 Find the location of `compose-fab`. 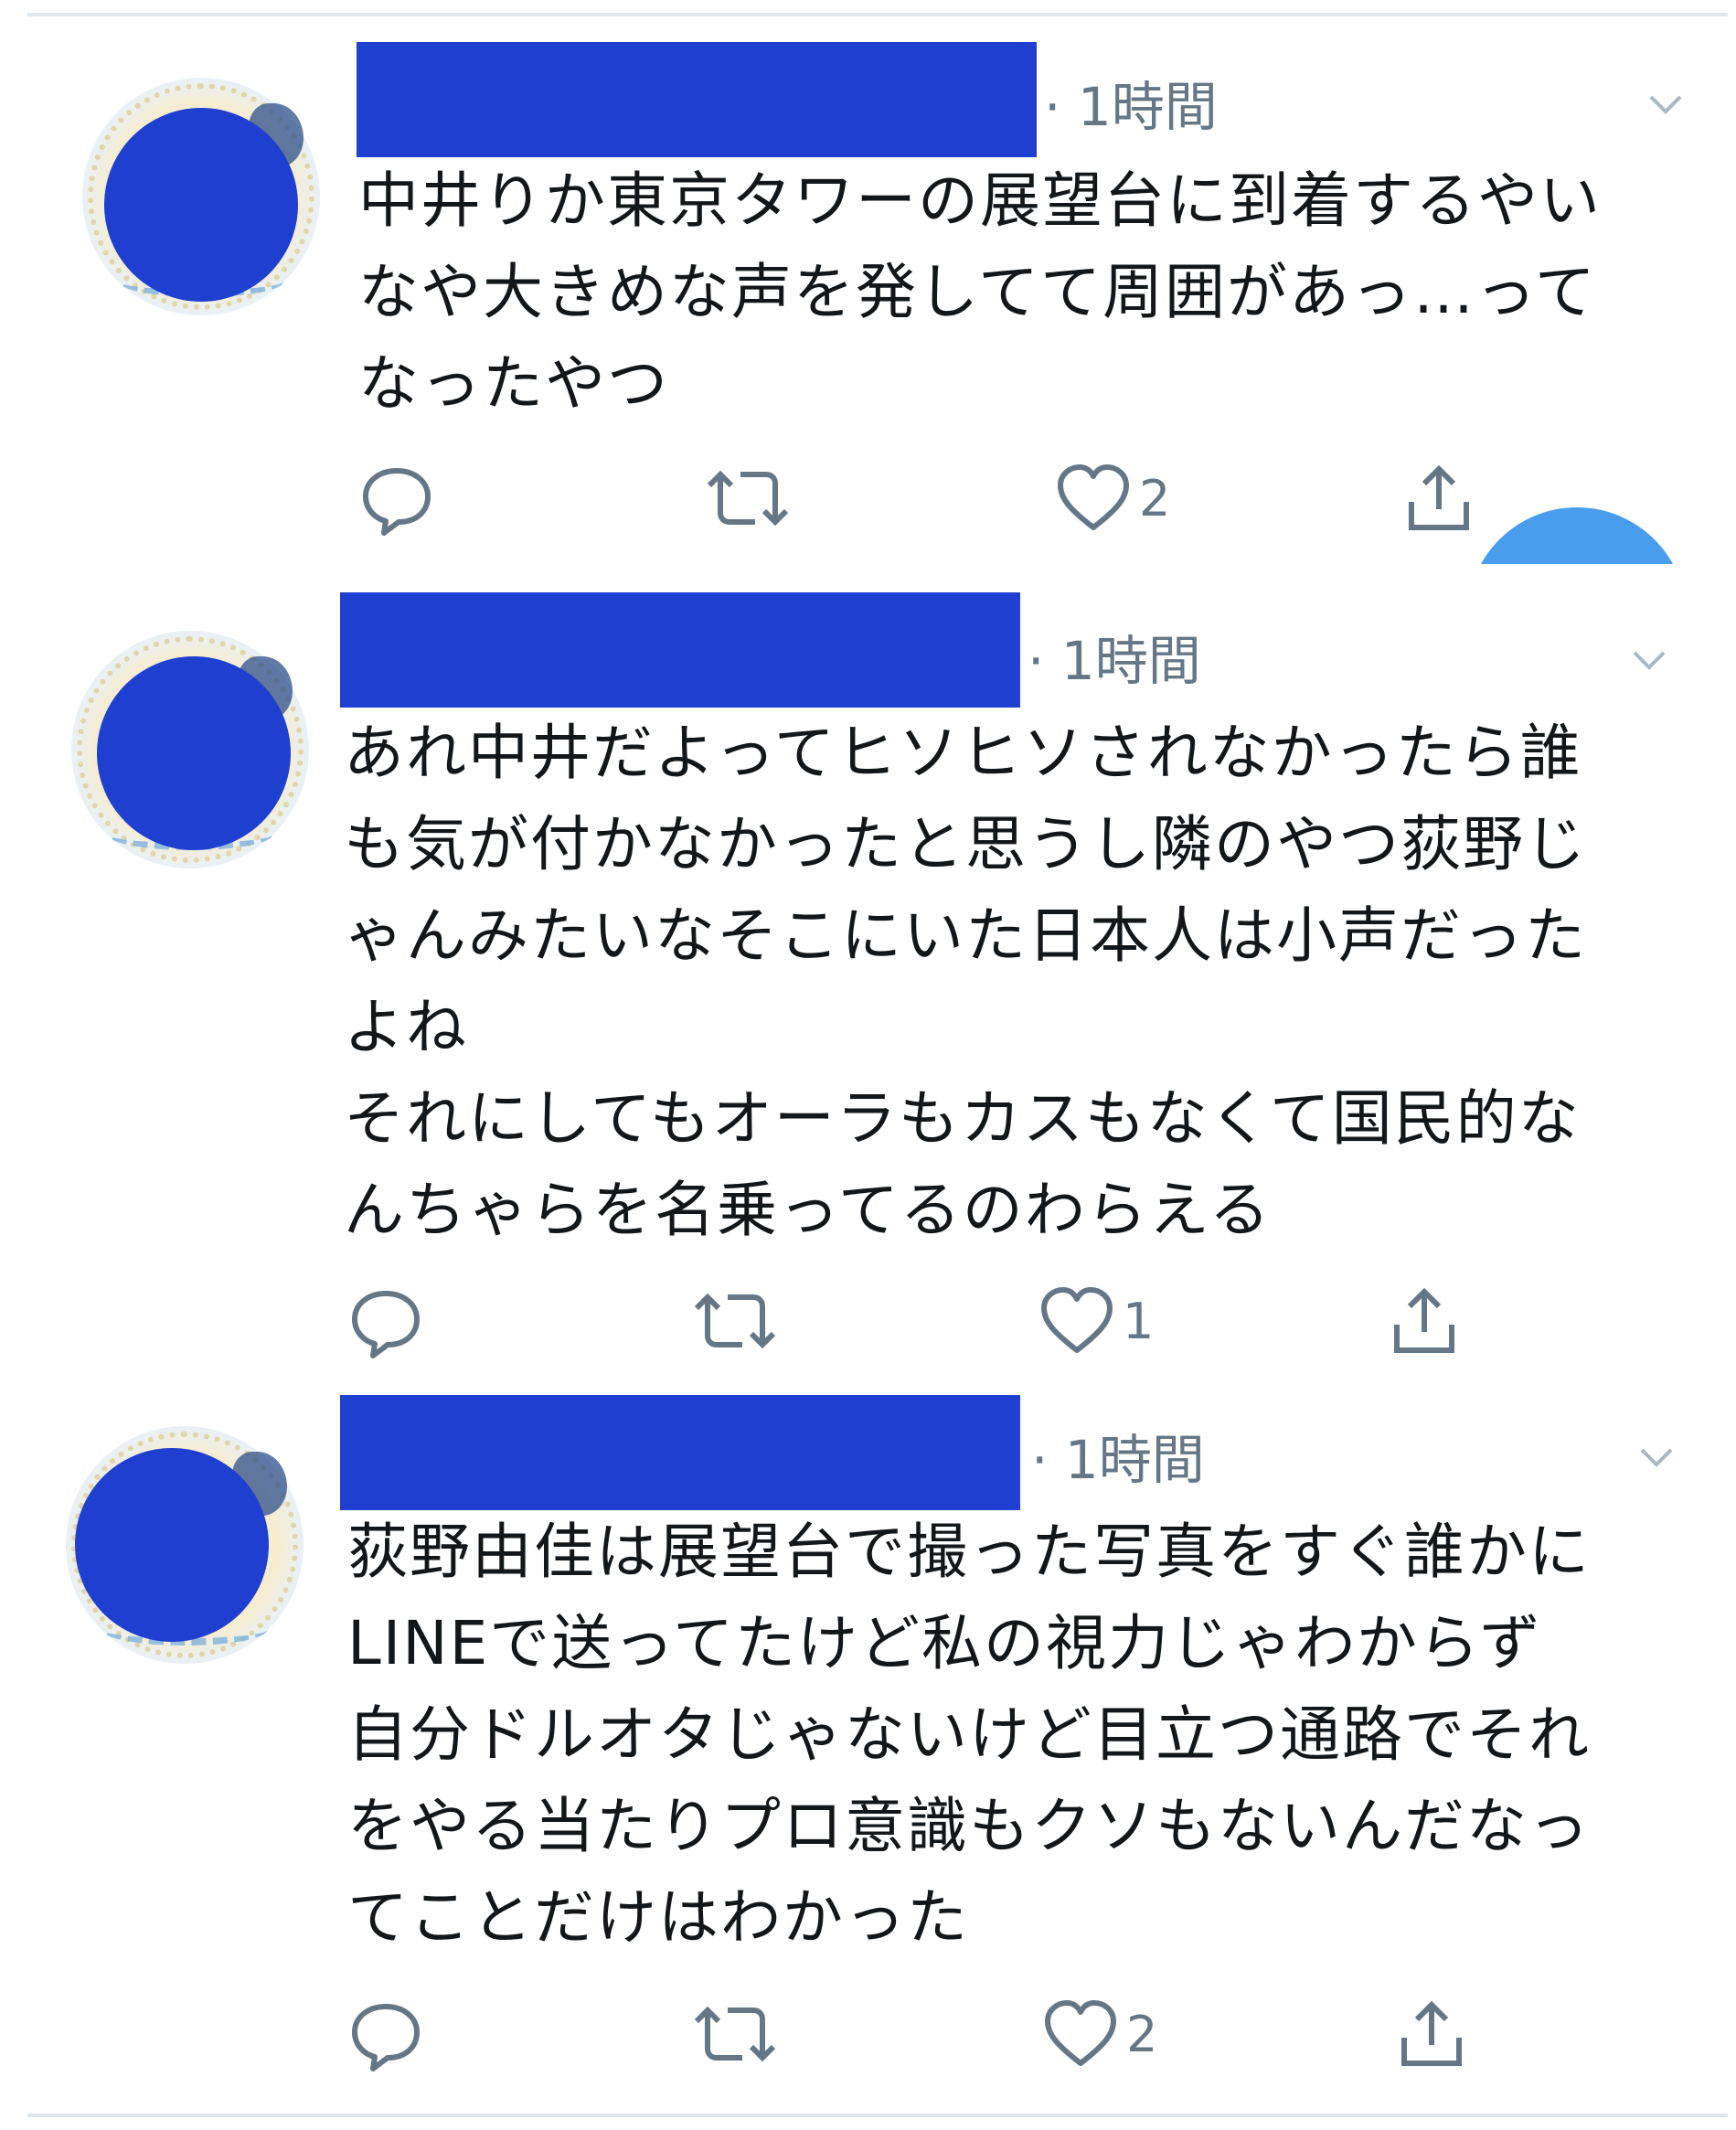

compose-fab is located at coordinates (1581, 535).